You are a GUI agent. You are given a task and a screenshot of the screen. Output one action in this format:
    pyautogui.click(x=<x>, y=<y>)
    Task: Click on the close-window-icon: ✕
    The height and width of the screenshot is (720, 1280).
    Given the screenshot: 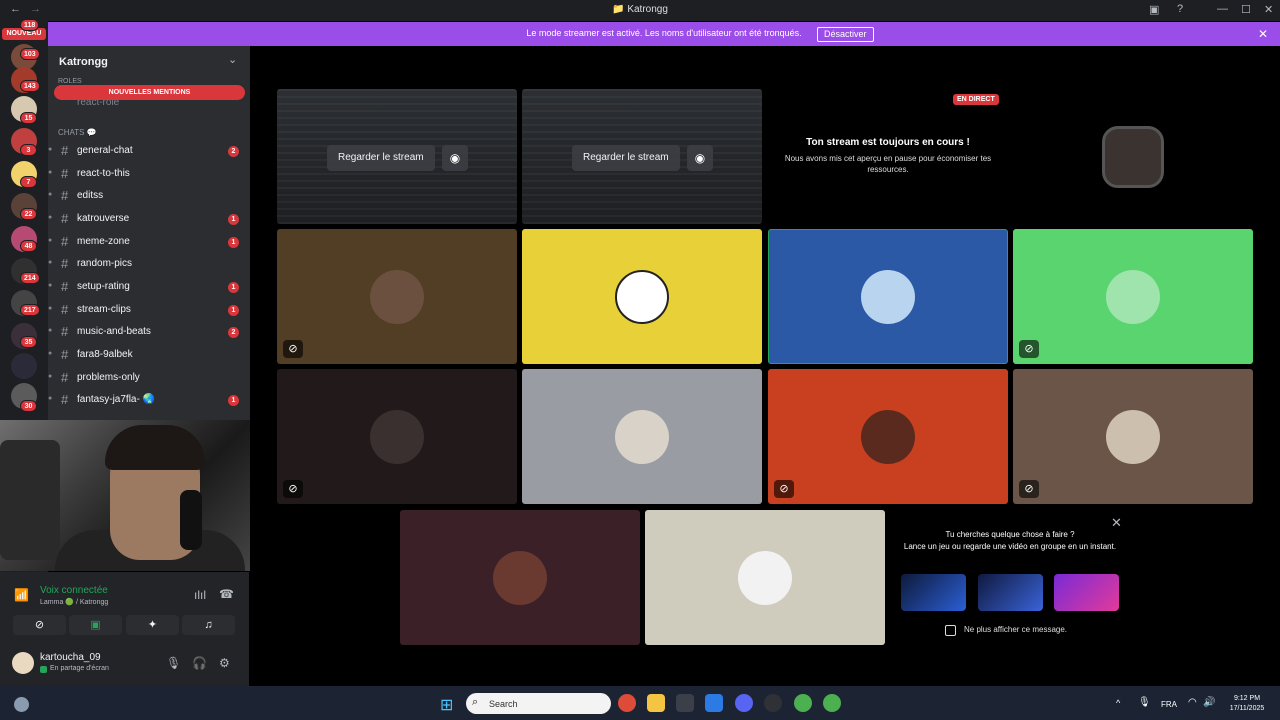 What is the action you would take?
    pyautogui.click(x=1268, y=9)
    